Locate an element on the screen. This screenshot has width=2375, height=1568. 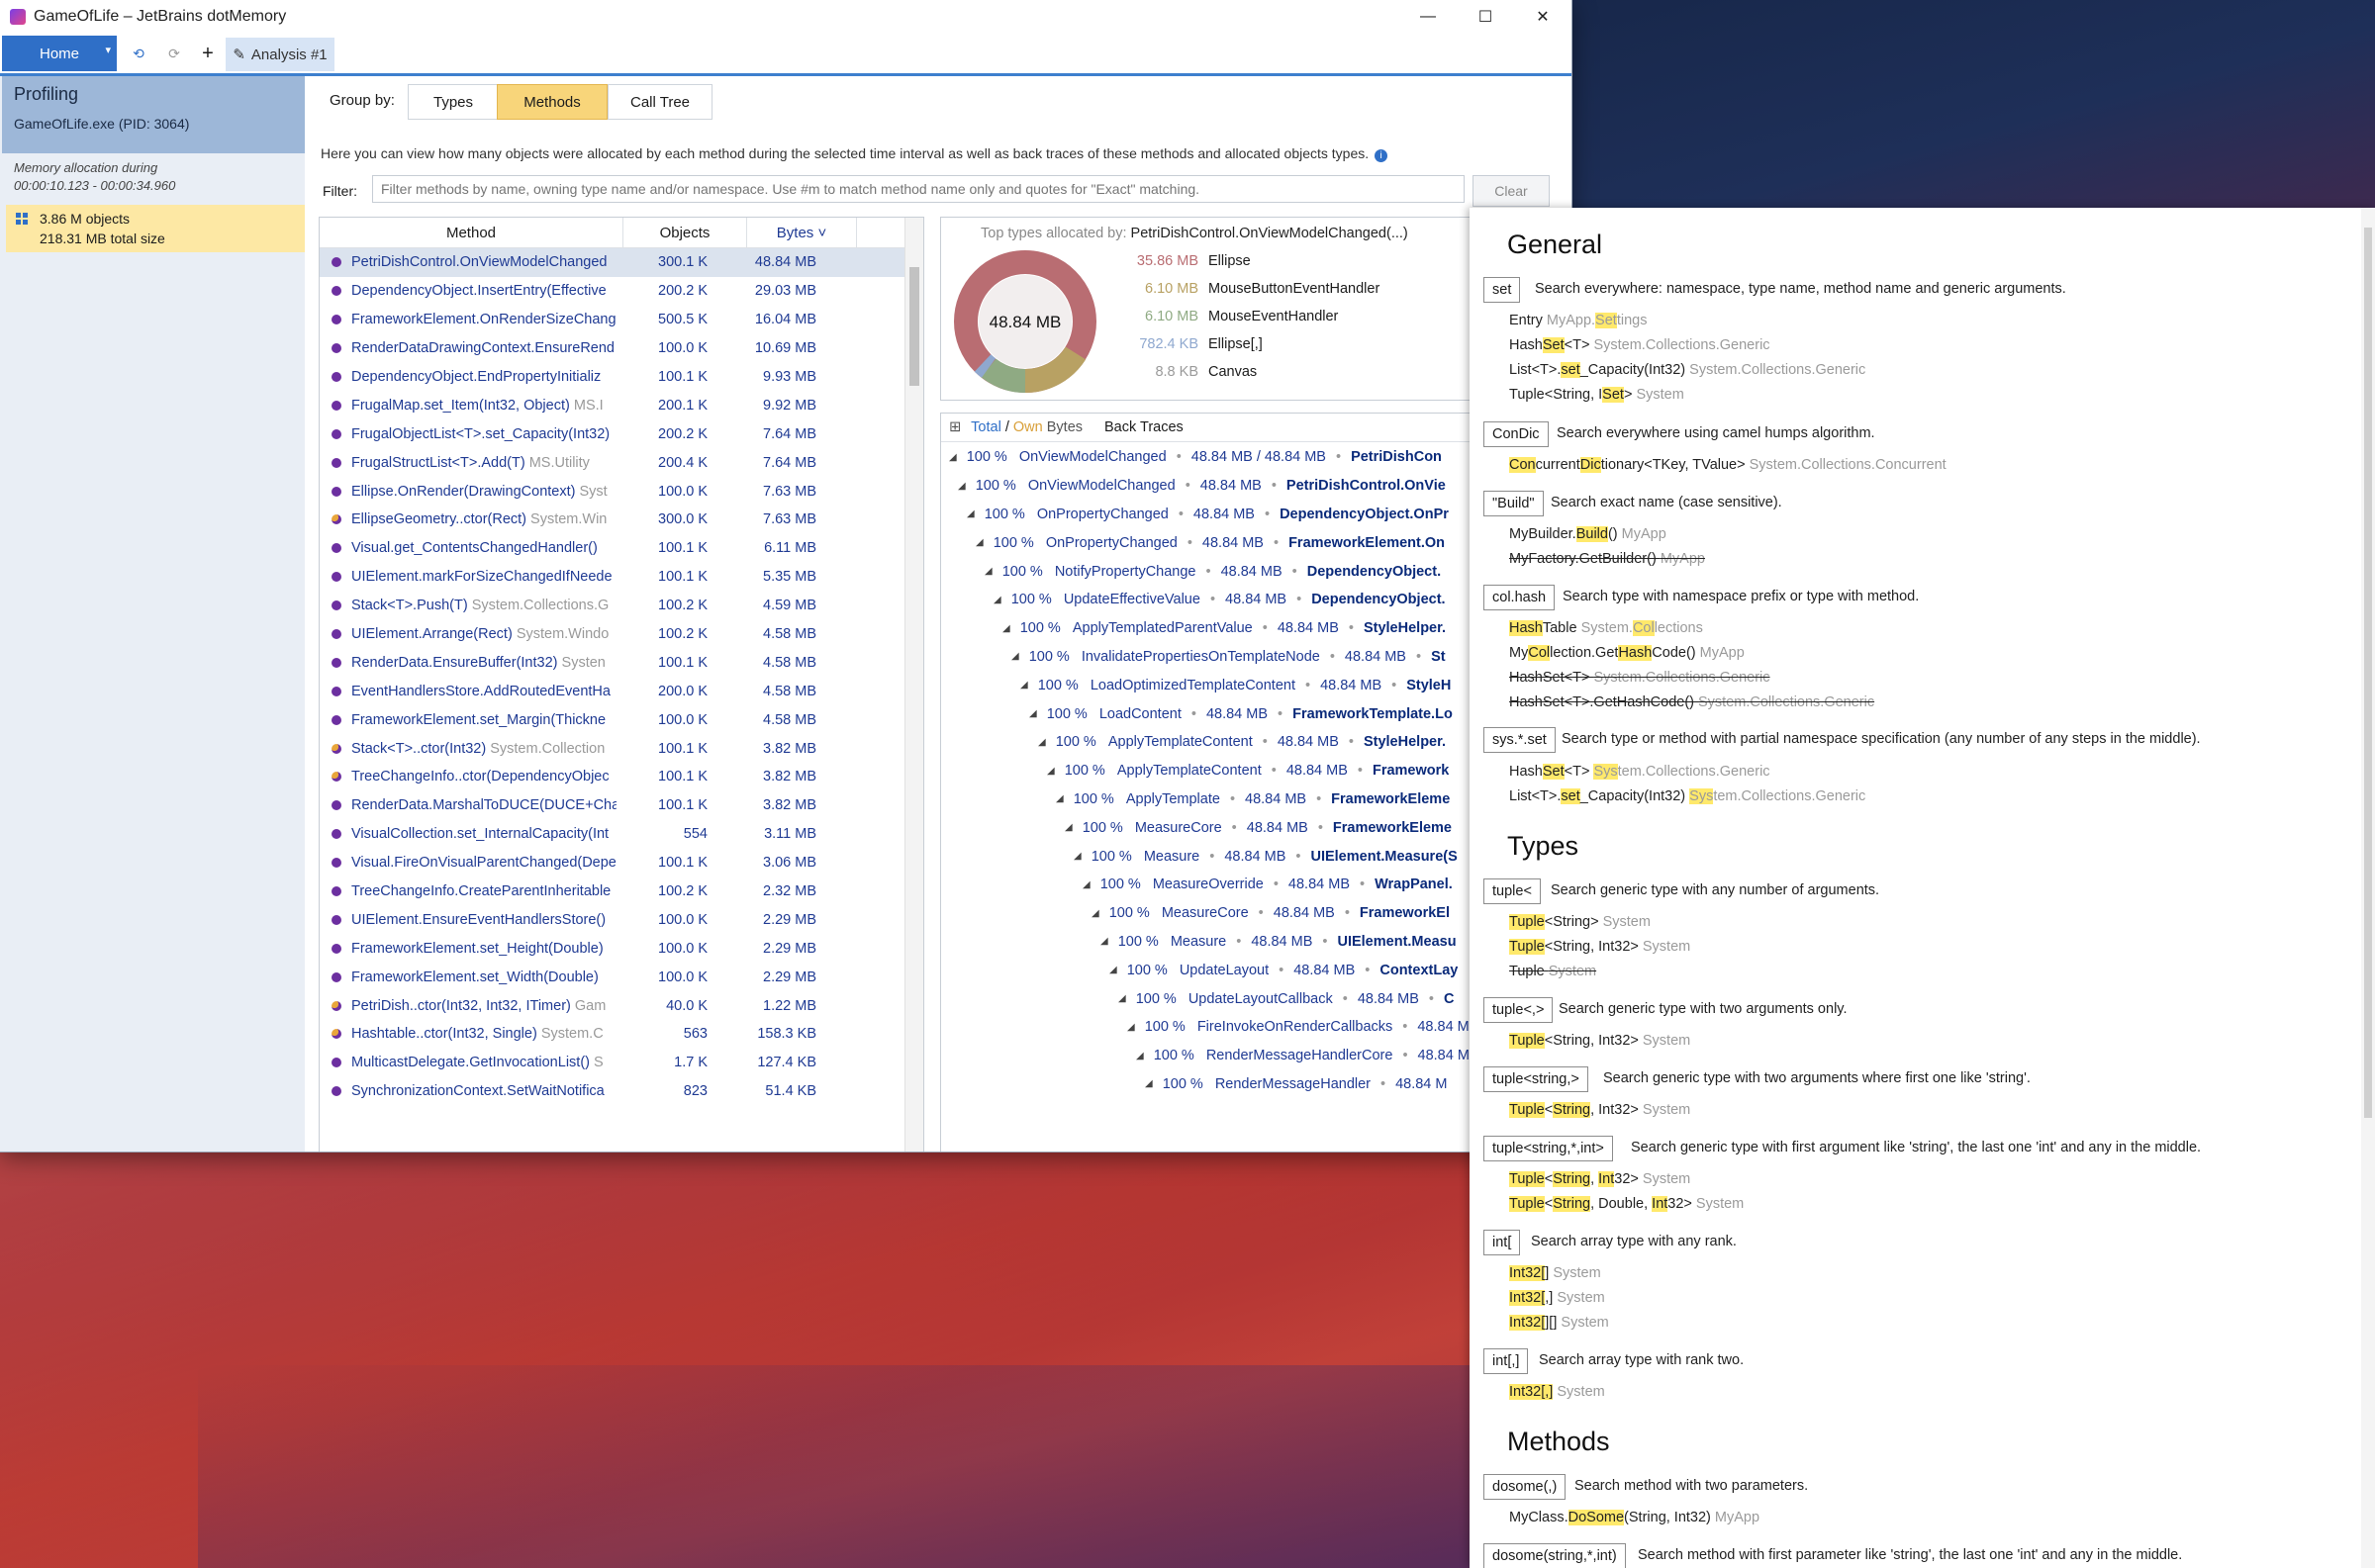
help-keyword: tuple<string,> is located at coordinates (1536, 1079).